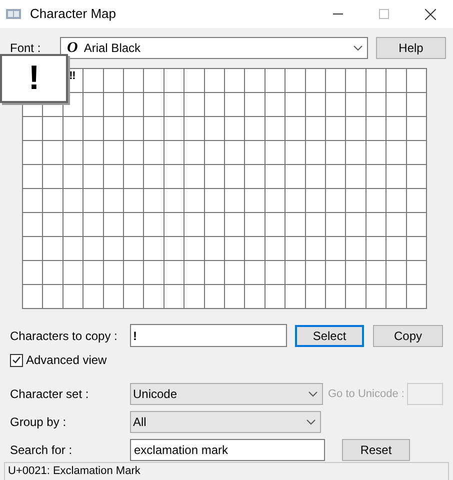  I want to click on group-by-dropdown: All, so click(225, 422).